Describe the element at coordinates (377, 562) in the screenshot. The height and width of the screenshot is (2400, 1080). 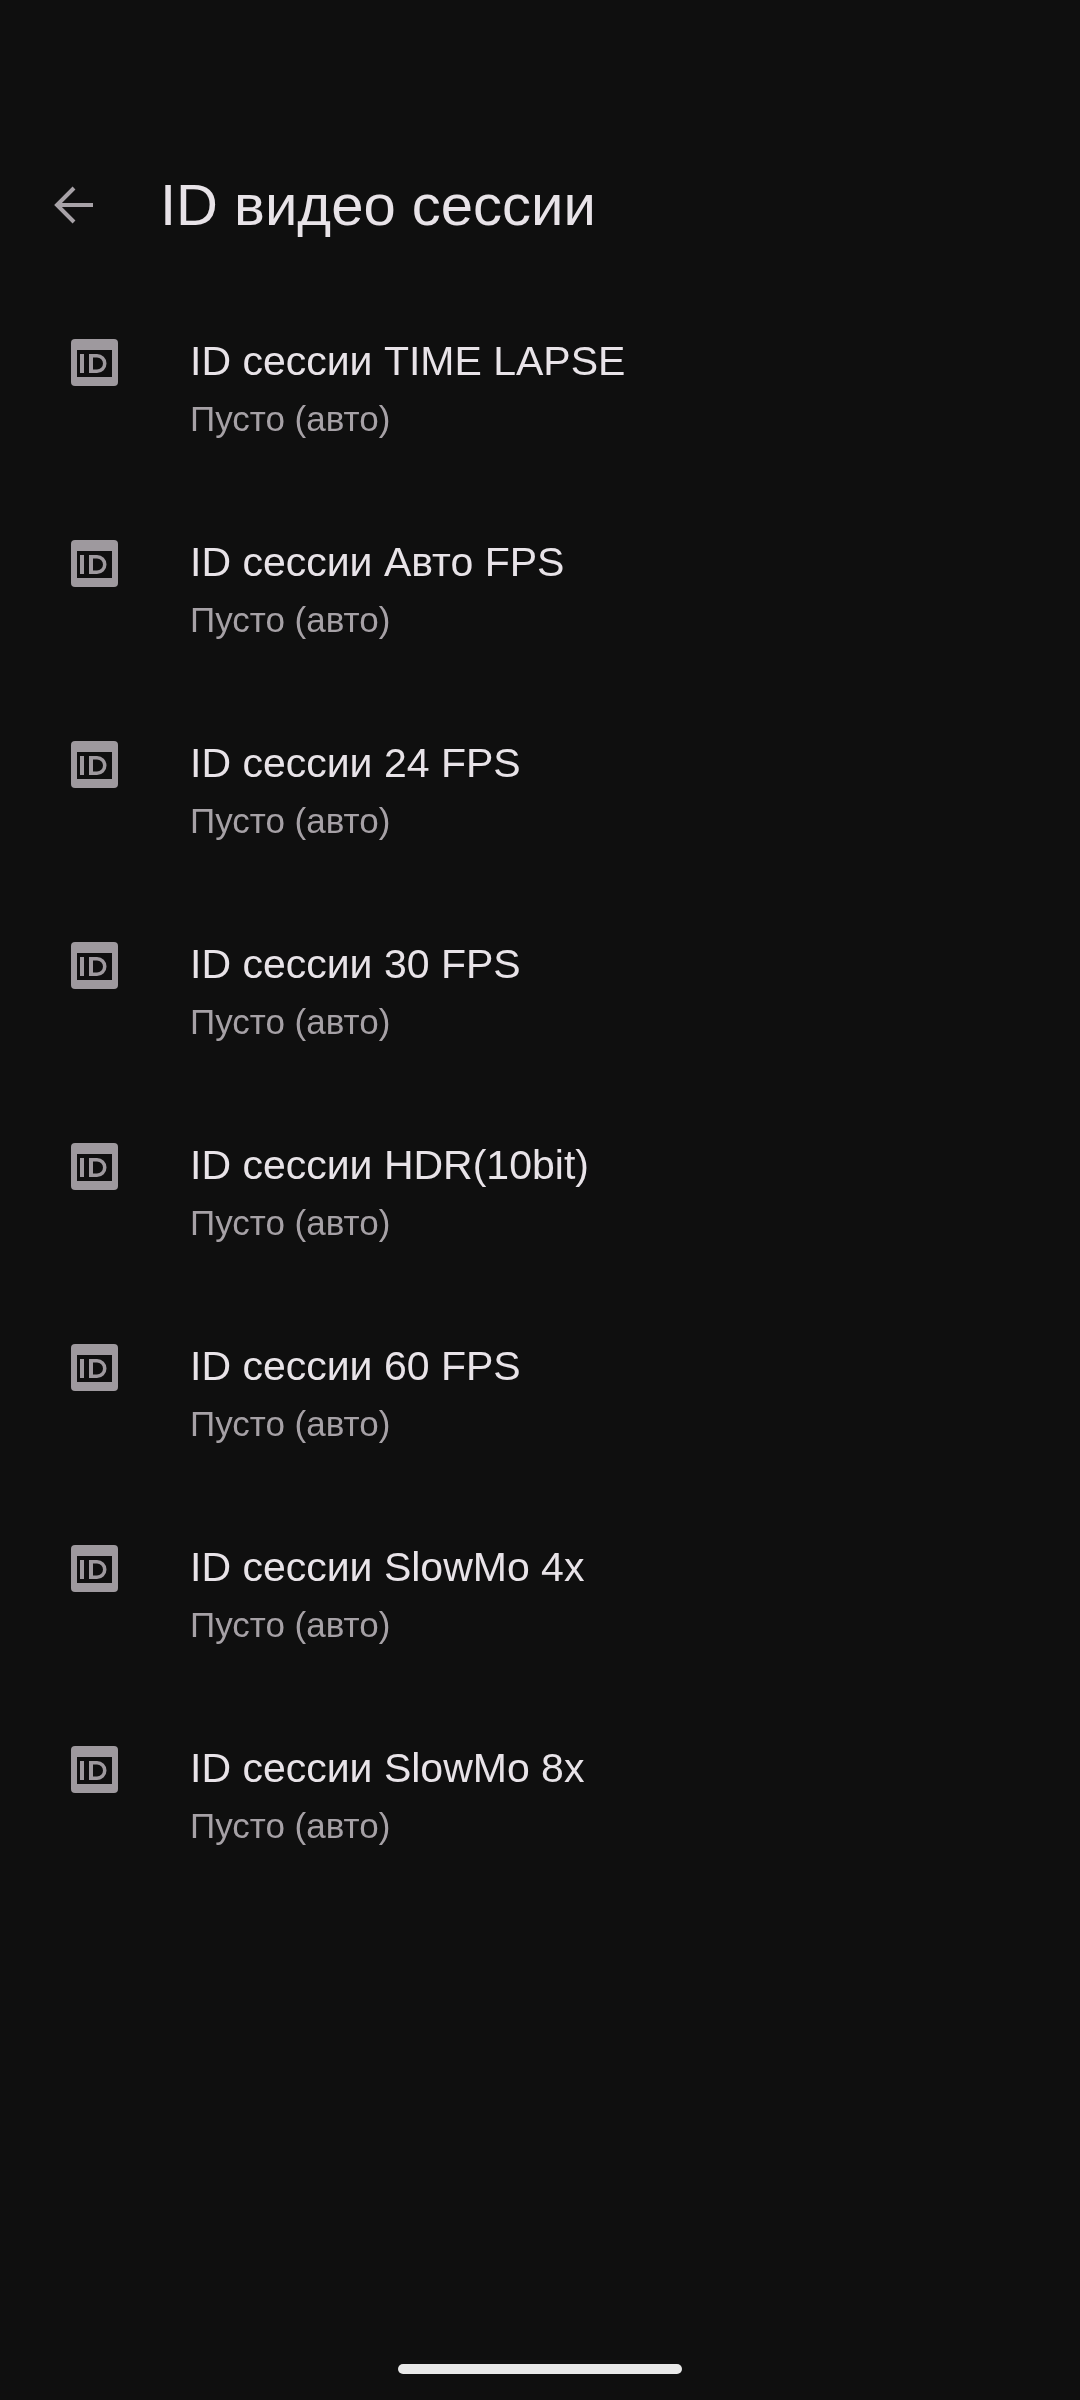
I see `setting-title: ID сессии Авто FPS` at that location.